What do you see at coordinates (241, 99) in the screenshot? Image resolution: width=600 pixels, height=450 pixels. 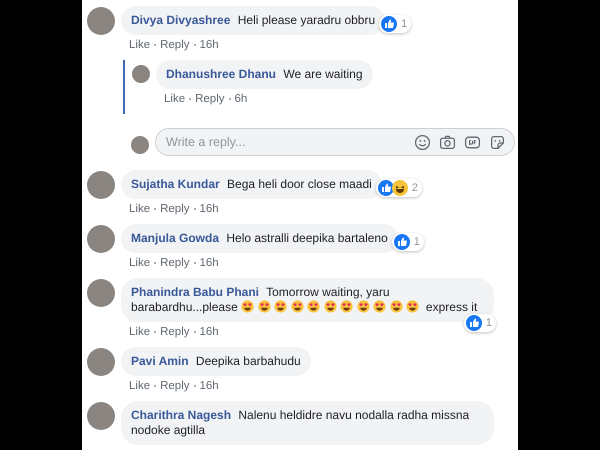 I see `timestamp: 6h` at bounding box center [241, 99].